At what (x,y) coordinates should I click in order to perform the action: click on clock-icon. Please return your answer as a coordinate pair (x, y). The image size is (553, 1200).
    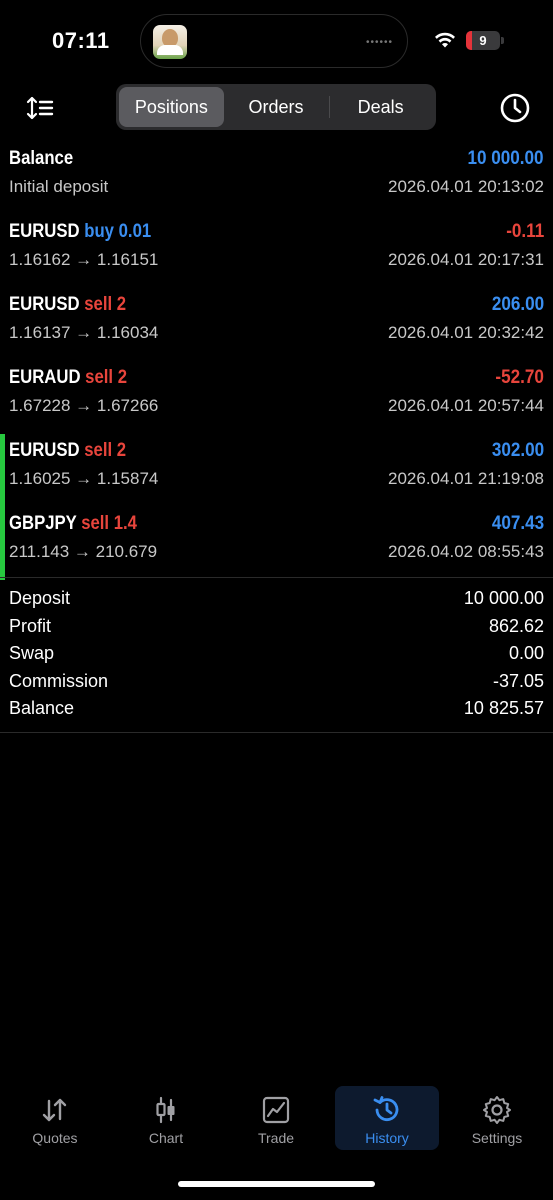
    Looking at the image, I should click on (515, 108).